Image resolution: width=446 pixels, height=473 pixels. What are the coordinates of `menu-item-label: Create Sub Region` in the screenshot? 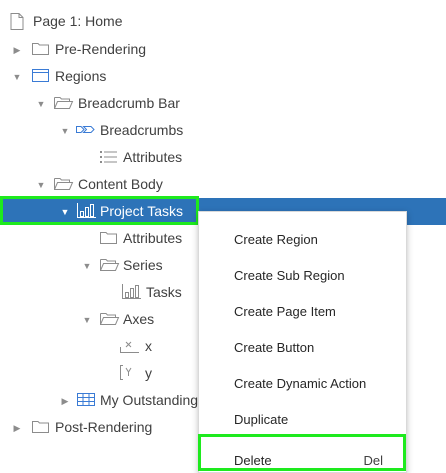 It's located at (289, 275).